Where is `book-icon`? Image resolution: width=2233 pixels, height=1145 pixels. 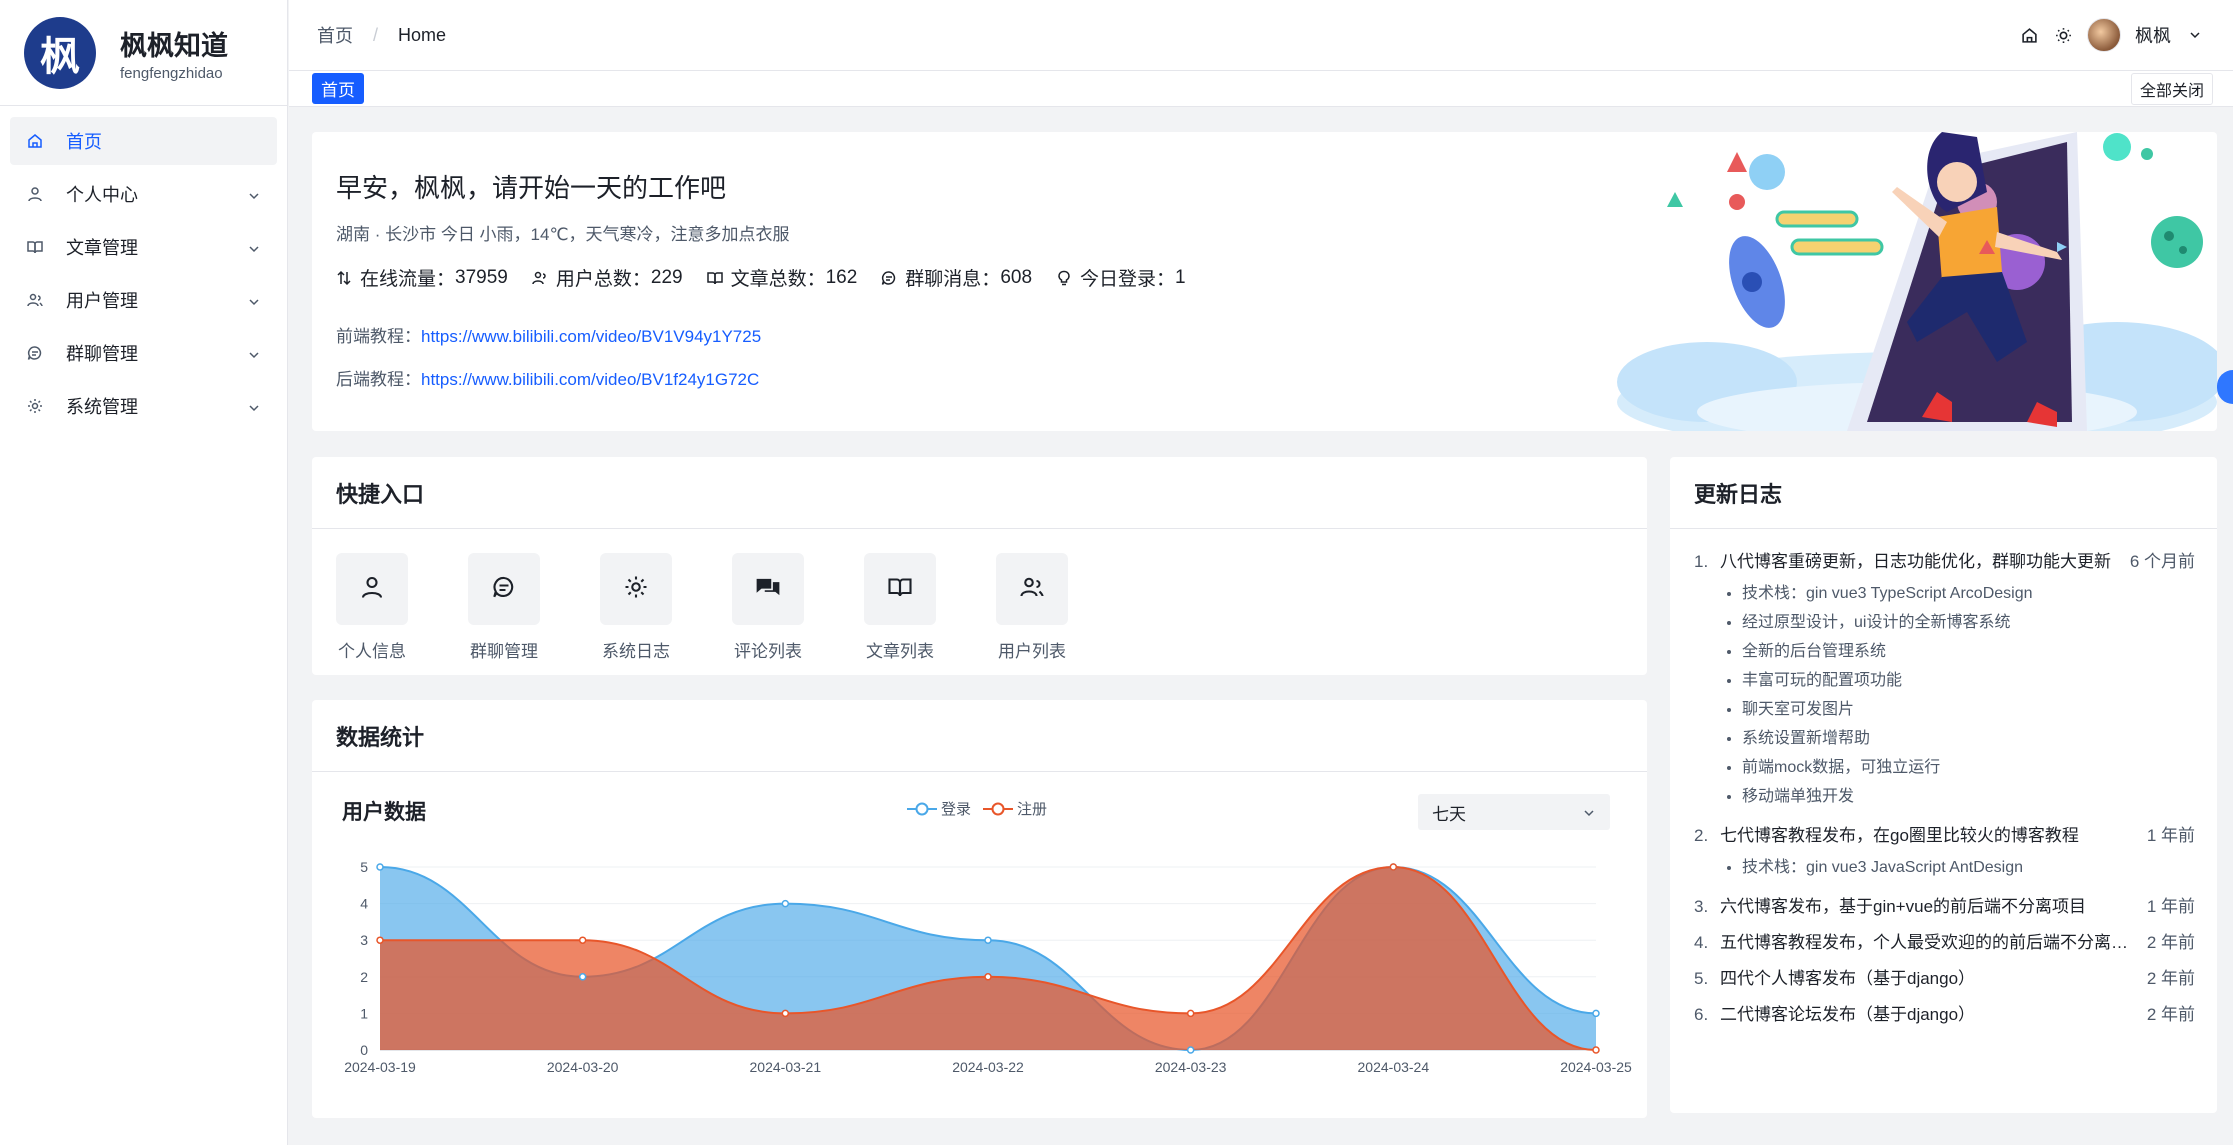
book-icon is located at coordinates (35, 247).